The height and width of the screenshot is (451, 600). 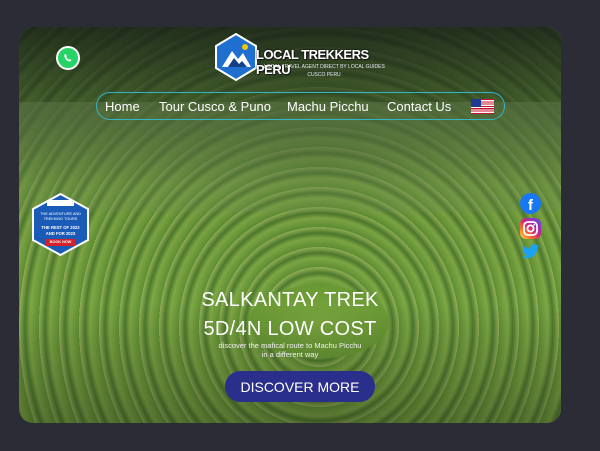 I want to click on flag-canton, so click(x=476, y=103).